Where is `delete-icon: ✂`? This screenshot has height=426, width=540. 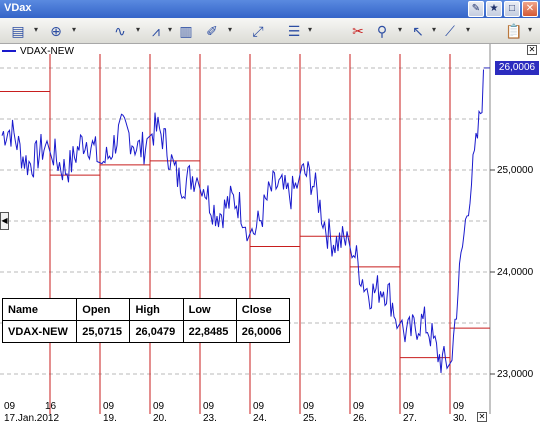 delete-icon: ✂ is located at coordinates (358, 31).